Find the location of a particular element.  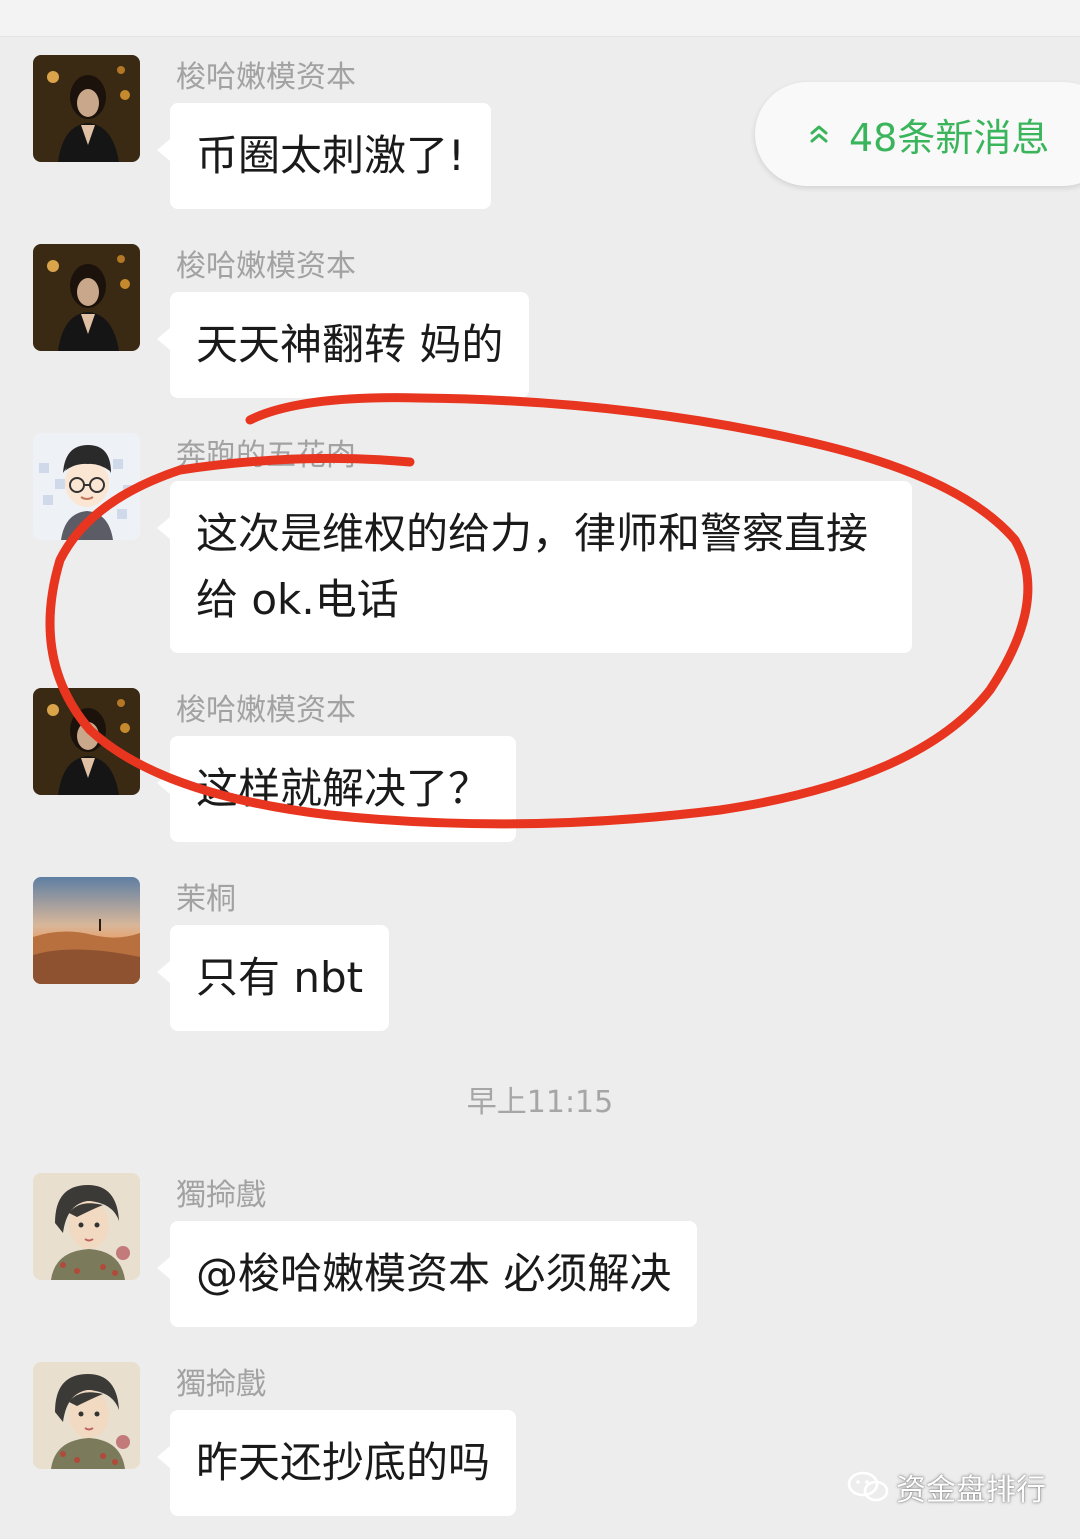

top-edge is located at coordinates (540, 18).